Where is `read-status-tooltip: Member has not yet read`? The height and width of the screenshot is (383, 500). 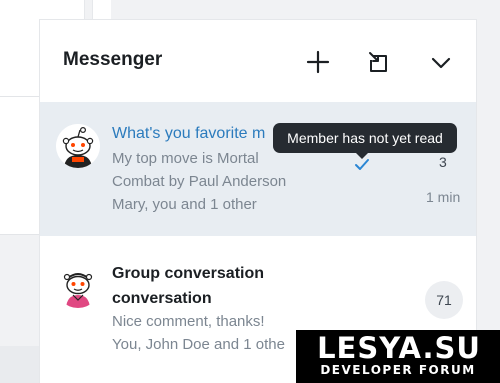 read-status-tooltip: Member has not yet read is located at coordinates (365, 138).